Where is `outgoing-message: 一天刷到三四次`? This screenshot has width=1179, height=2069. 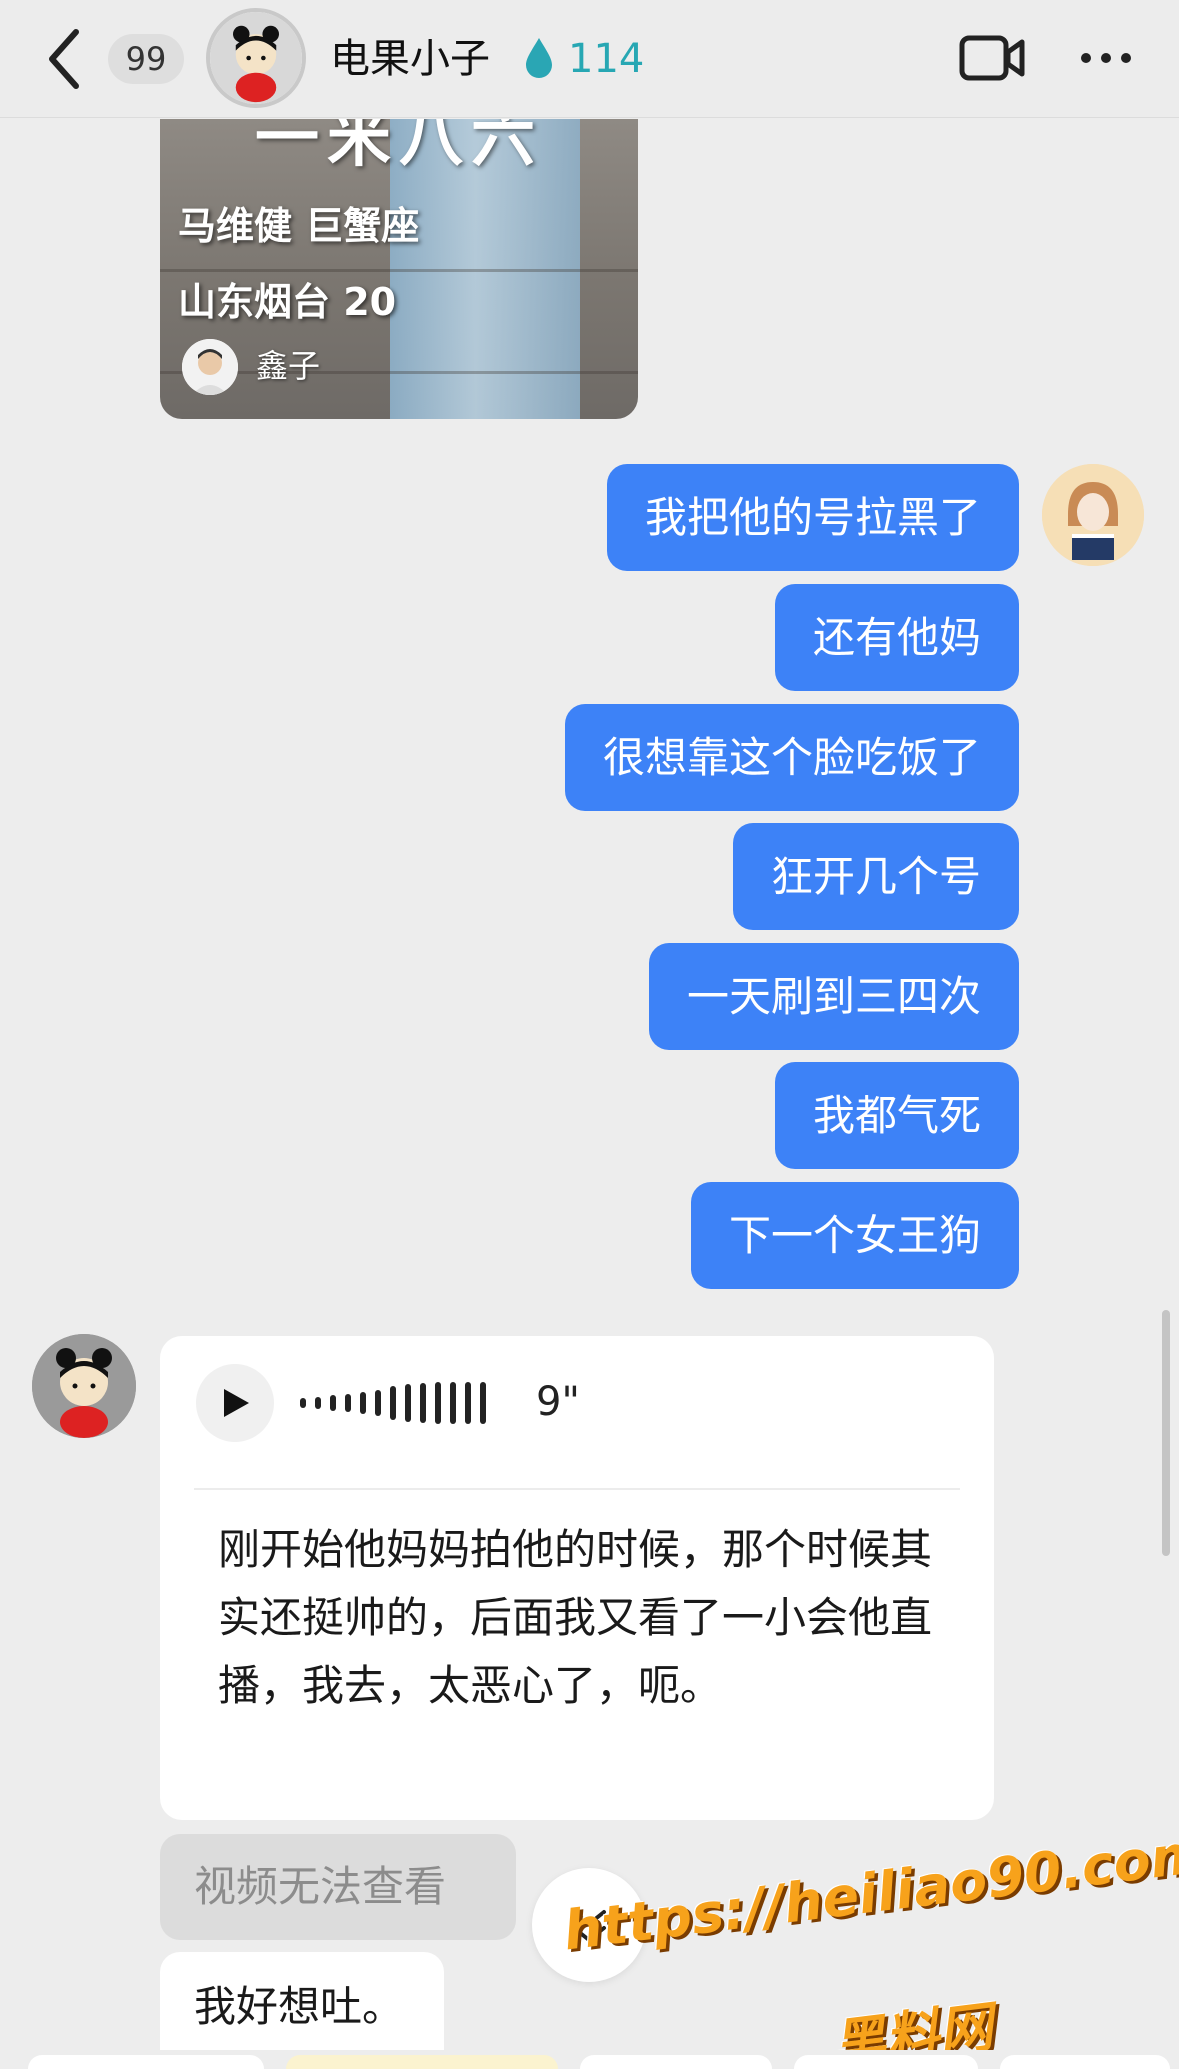 outgoing-message: 一天刷到三四次 is located at coordinates (833, 996).